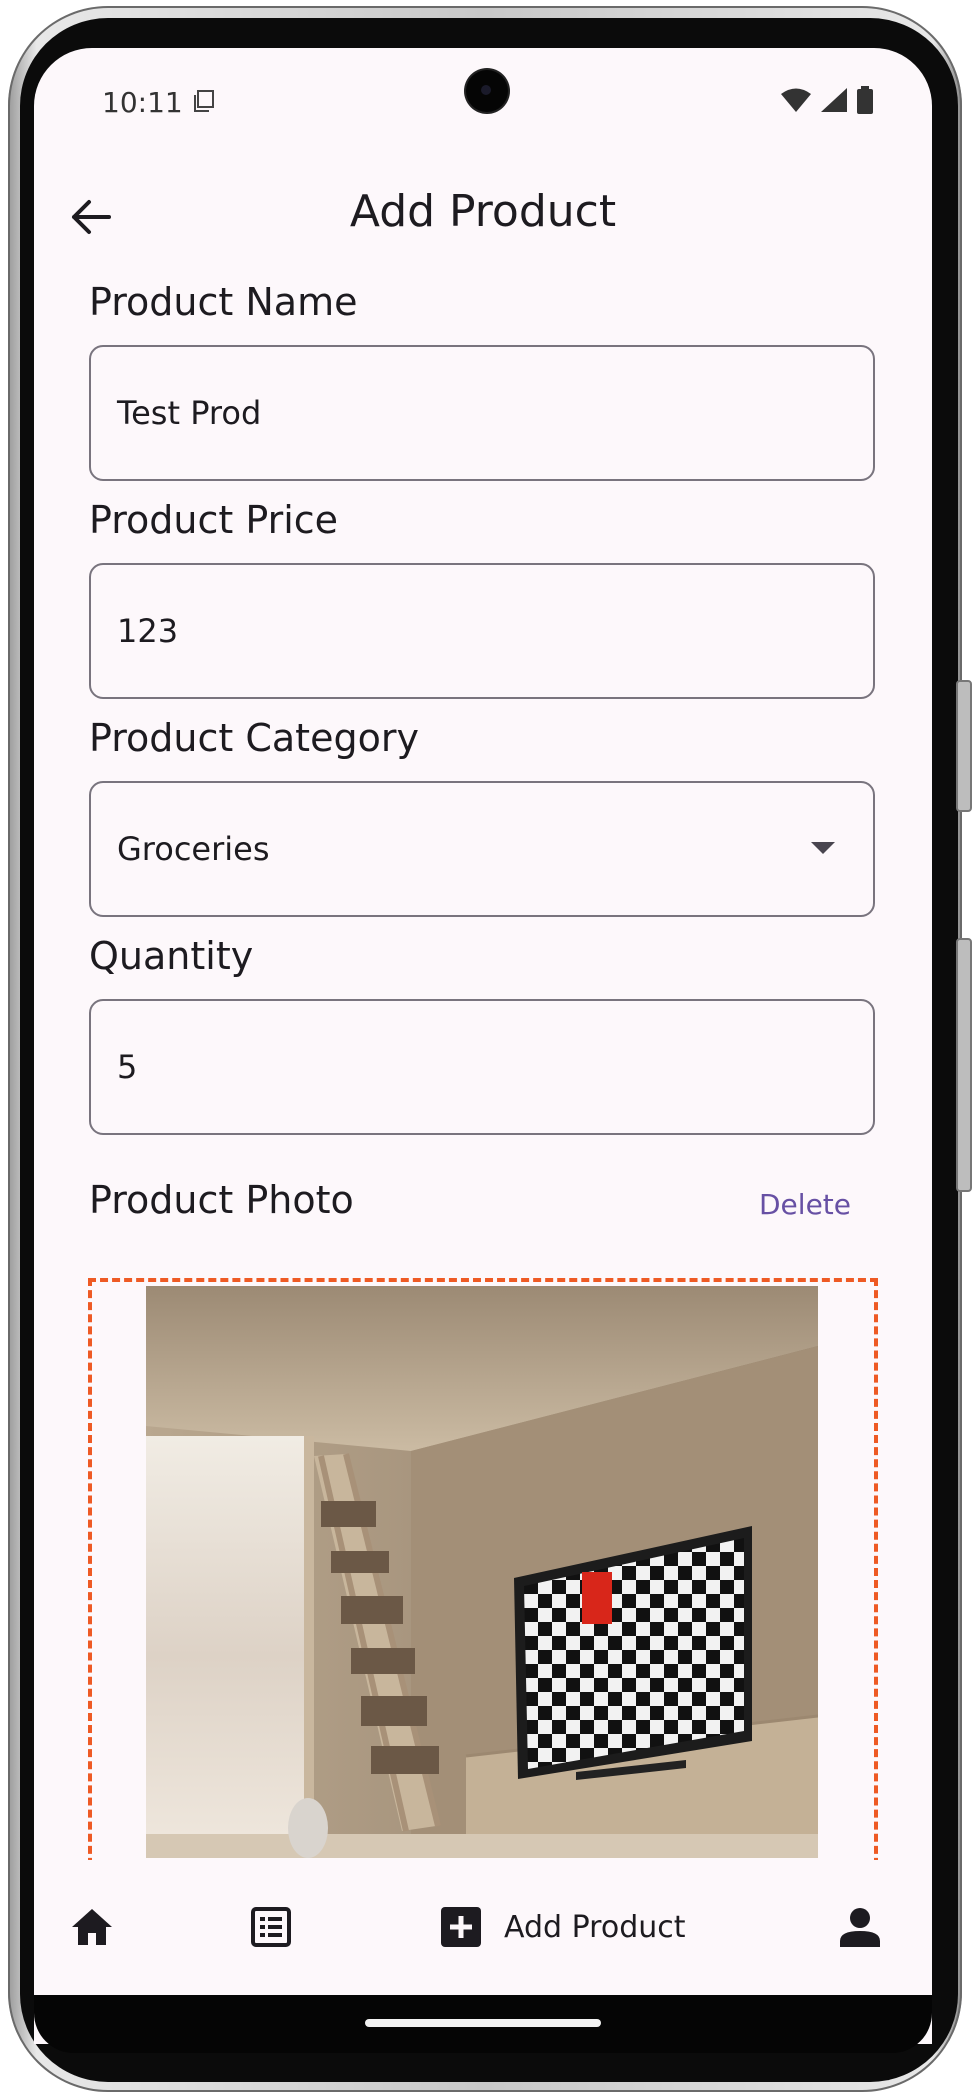  What do you see at coordinates (595, 1927) in the screenshot?
I see `nav-add-product-label: Add Product` at bounding box center [595, 1927].